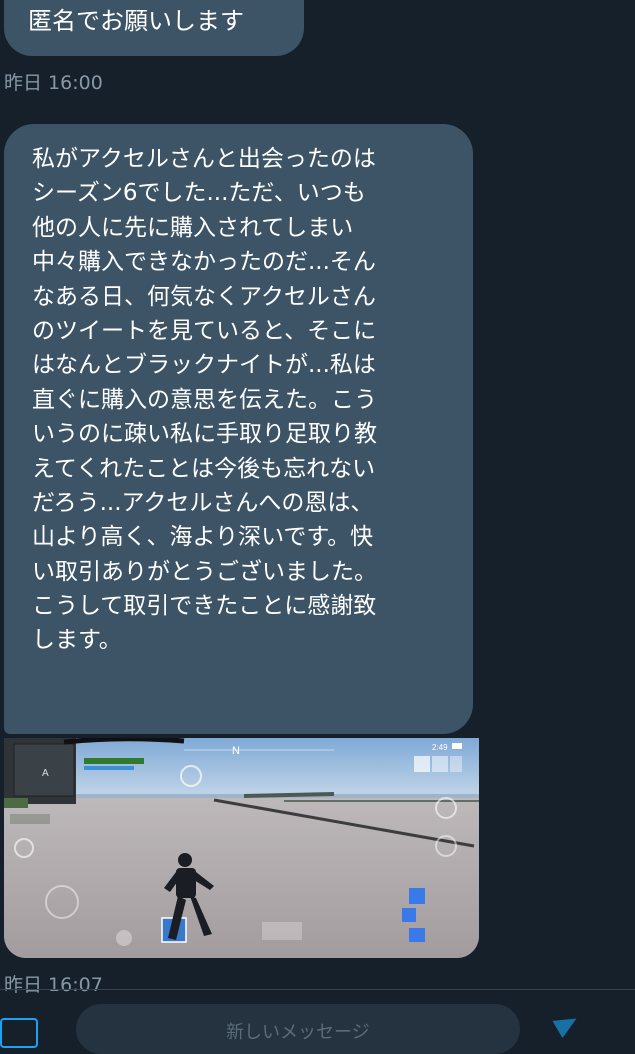 This screenshot has height=1054, width=635. What do you see at coordinates (204, 159) in the screenshot?
I see `message-line: 私がアクセルさんと出会ったのは` at bounding box center [204, 159].